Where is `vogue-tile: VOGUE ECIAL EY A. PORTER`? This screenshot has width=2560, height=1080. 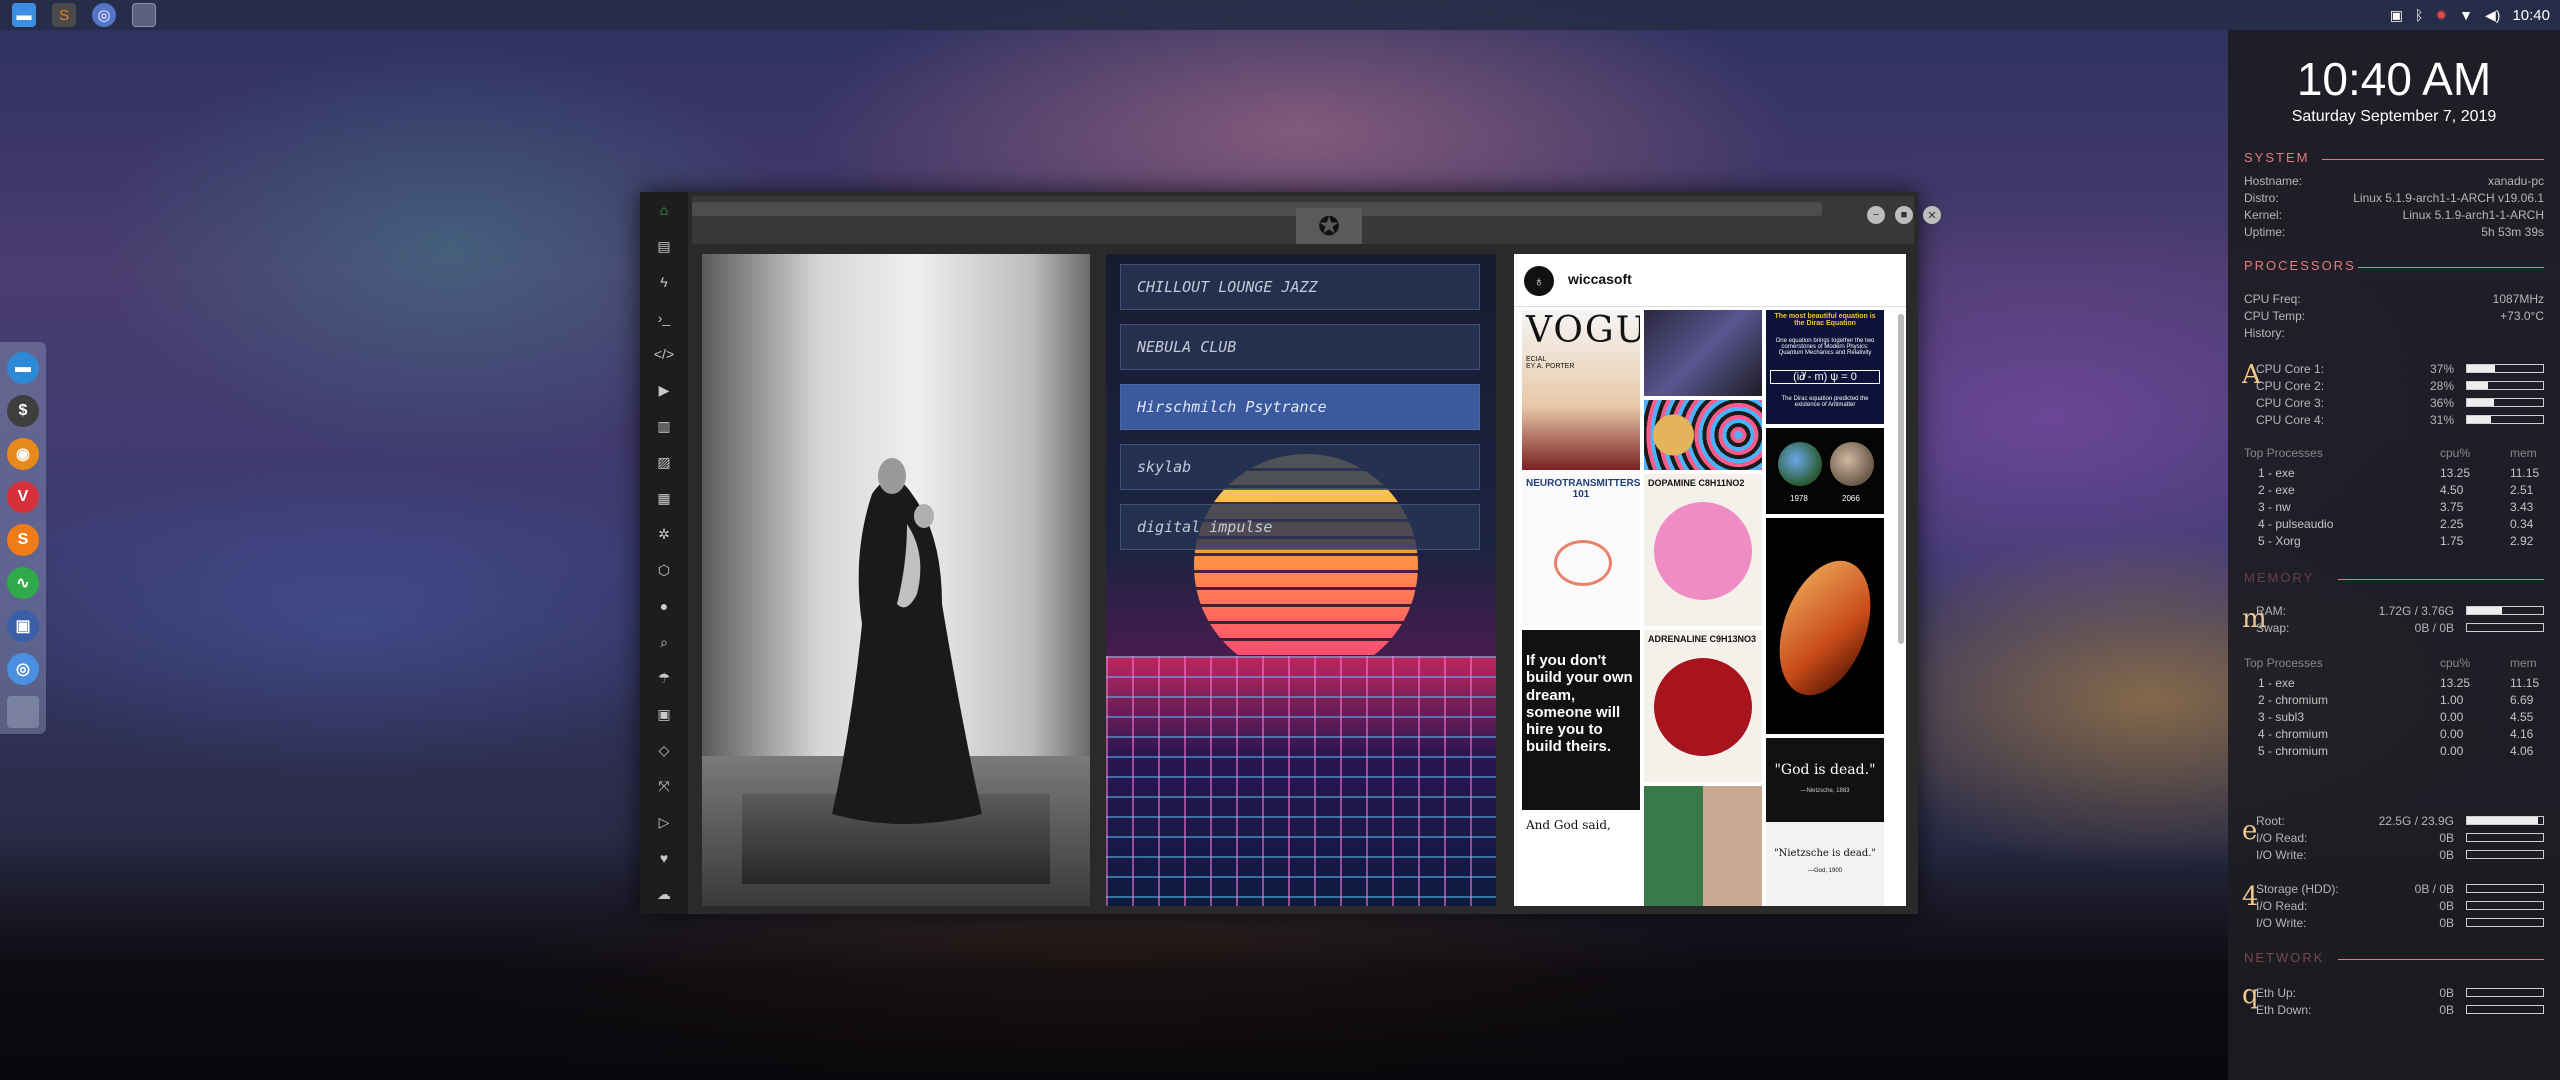 vogue-tile: VOGUE ECIAL EY A. PORTER is located at coordinates (1581, 390).